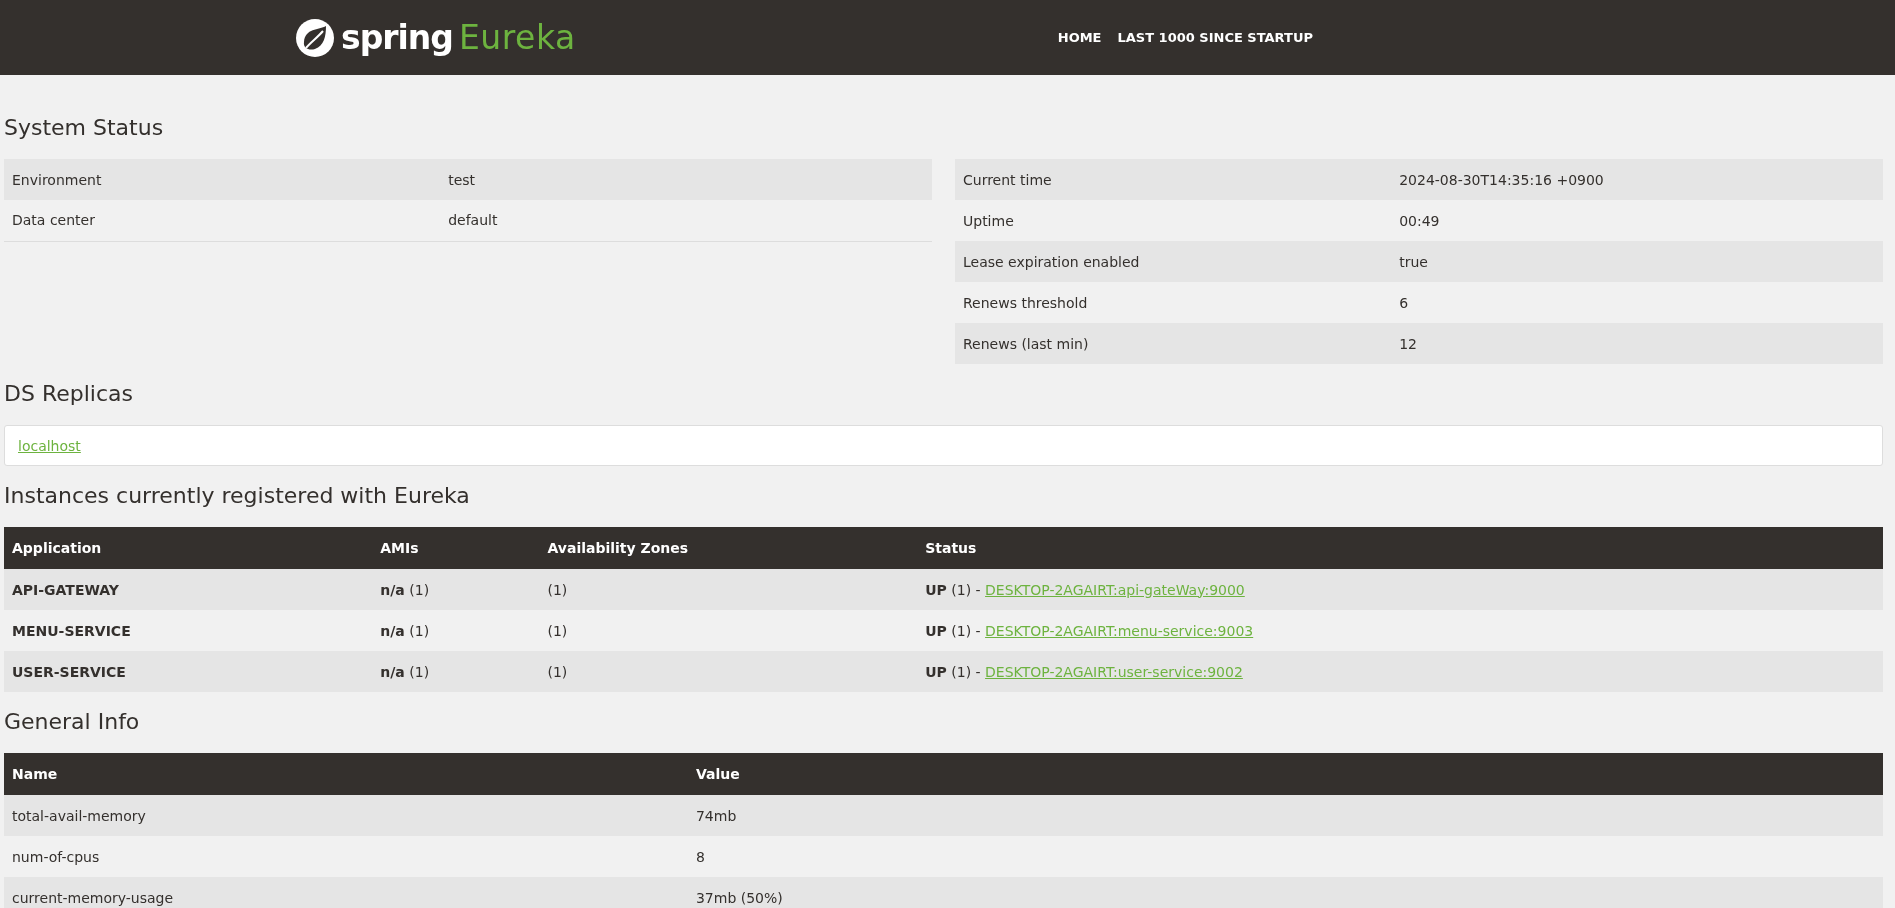  Describe the element at coordinates (1114, 671) in the screenshot. I see `instance-link: DESKTOP-2AGAIRT:user-service:9002` at that location.